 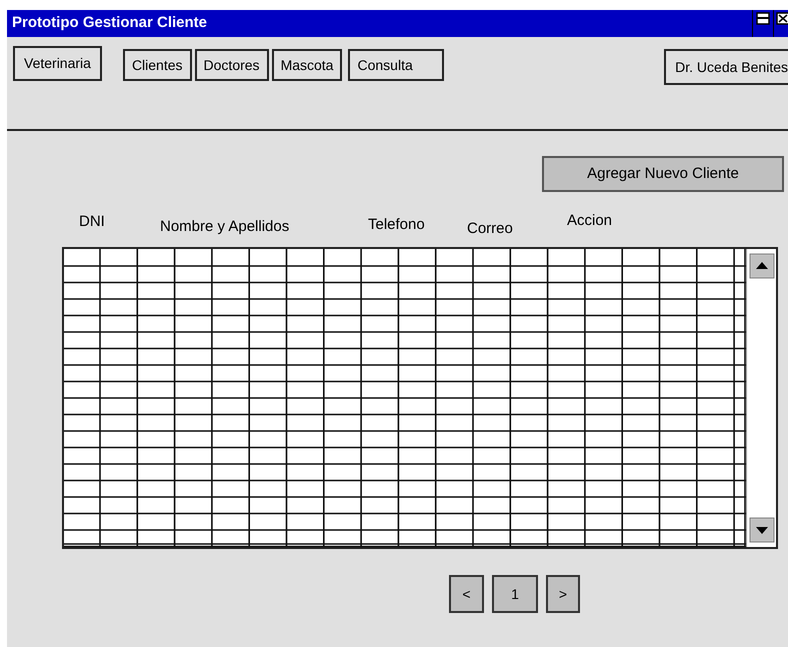 I want to click on user-button: Dr. Uceda Benites, so click(x=726, y=67).